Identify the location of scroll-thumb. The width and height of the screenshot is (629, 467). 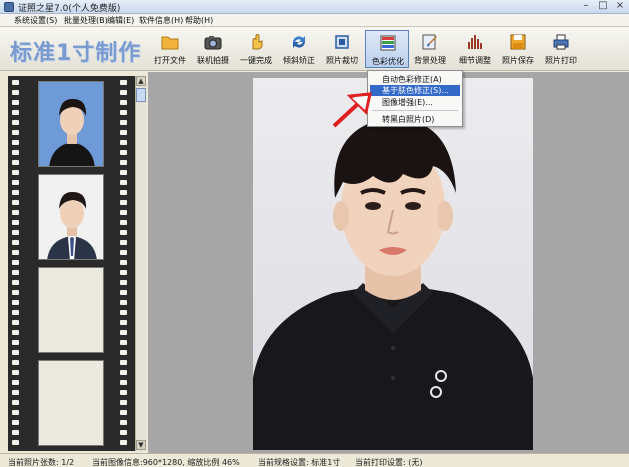
(141, 95).